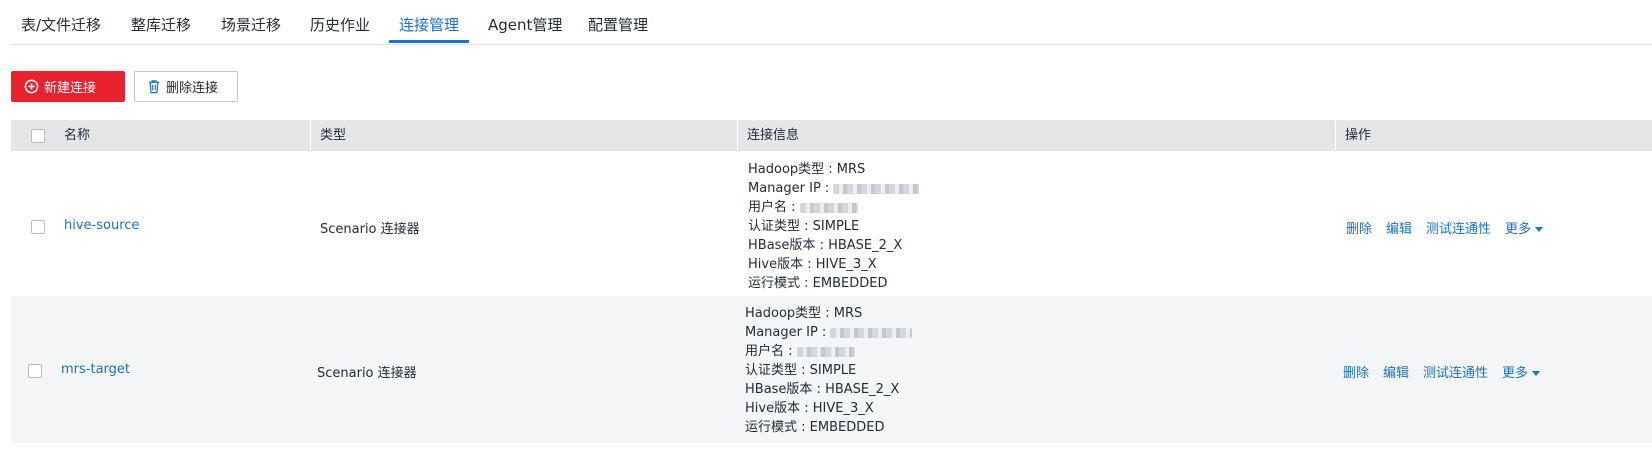  I want to click on trash-icon, so click(154, 86).